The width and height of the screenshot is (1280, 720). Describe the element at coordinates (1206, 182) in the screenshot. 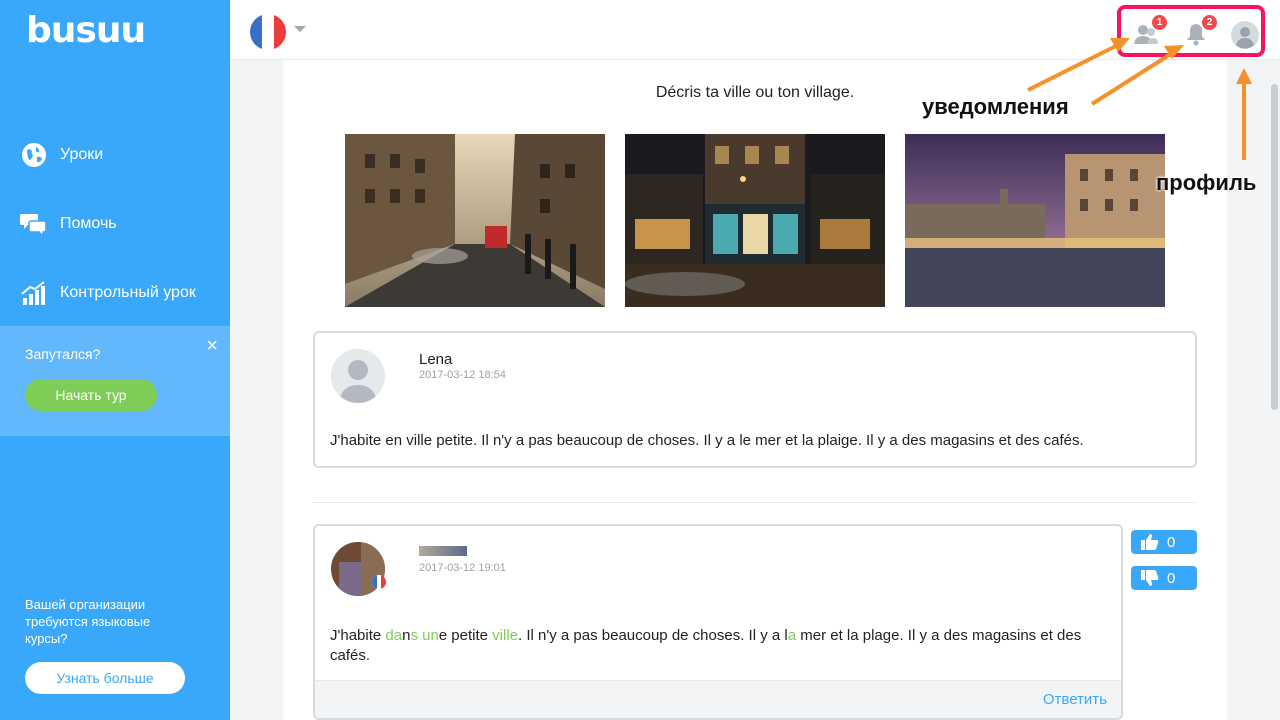

I see `profile-annotation: профиль` at that location.